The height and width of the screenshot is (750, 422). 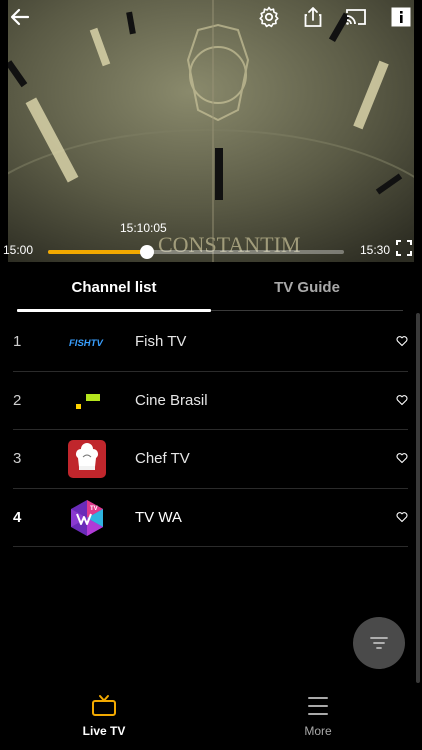 What do you see at coordinates (17, 517) in the screenshot?
I see `channel-number: 4` at bounding box center [17, 517].